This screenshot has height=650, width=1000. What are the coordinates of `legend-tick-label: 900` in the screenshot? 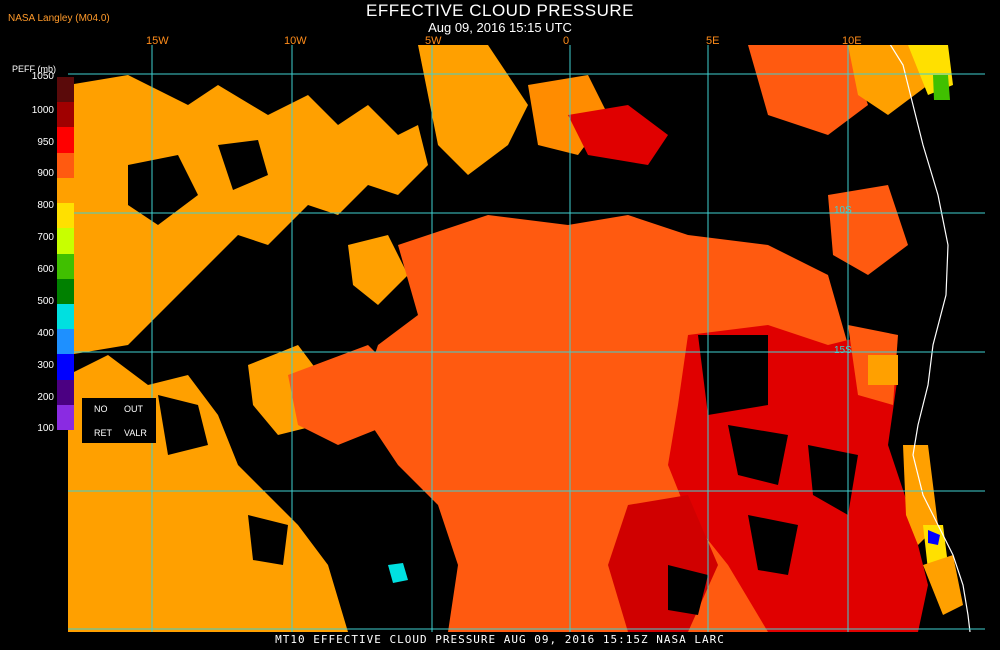 It's located at (45, 173).